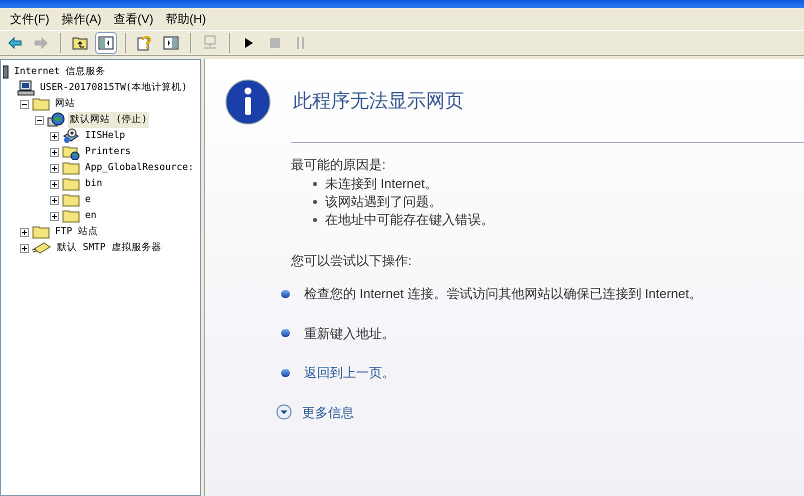 The height and width of the screenshot is (496, 804). I want to click on folder-up-icon, so click(80, 43).